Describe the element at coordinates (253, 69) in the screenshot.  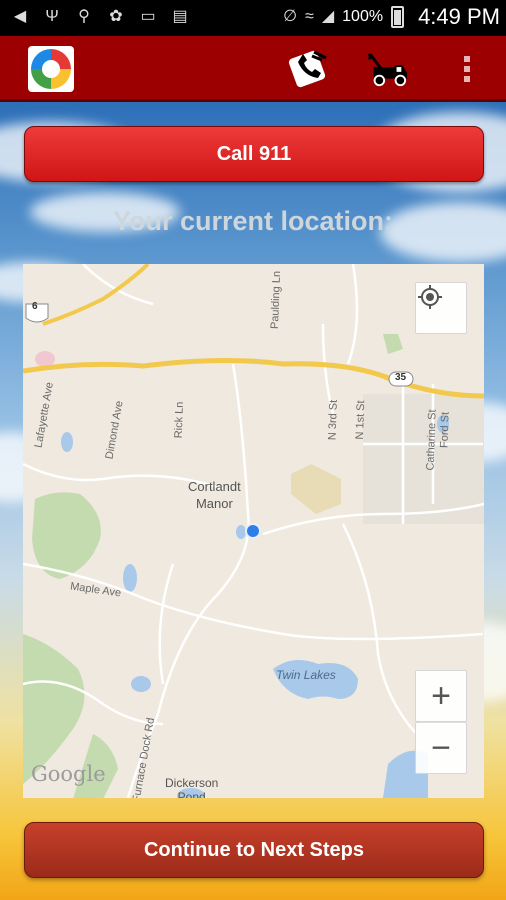
I see `app-bar` at that location.